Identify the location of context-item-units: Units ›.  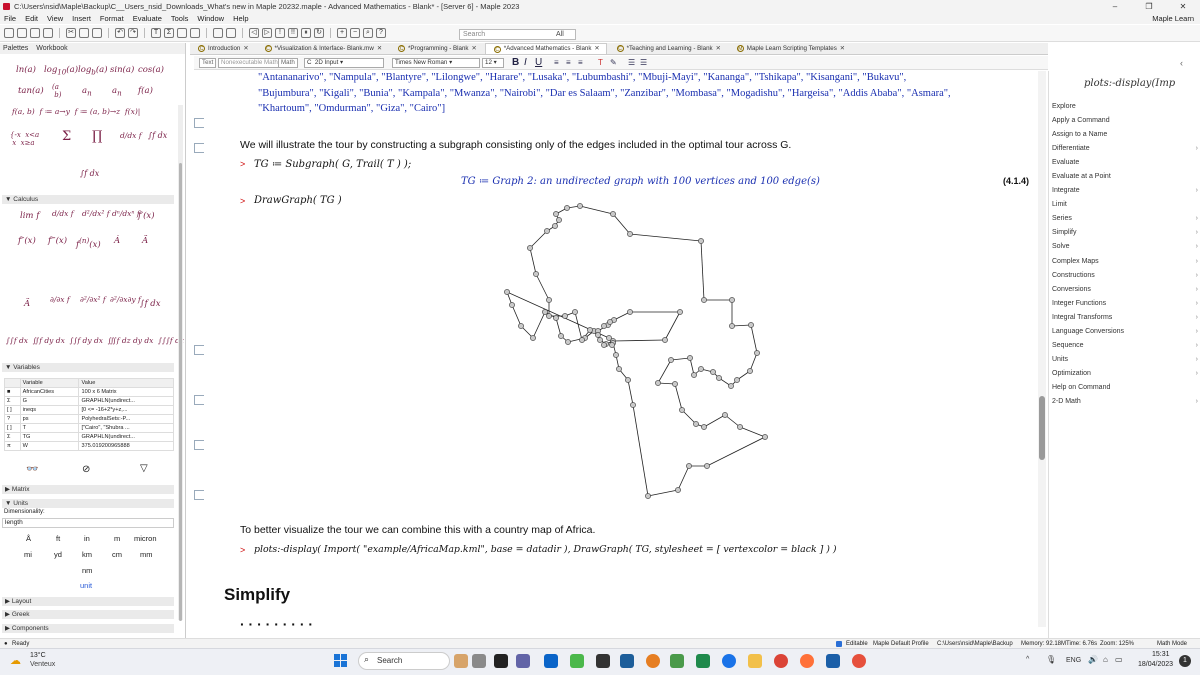
(1125, 360).